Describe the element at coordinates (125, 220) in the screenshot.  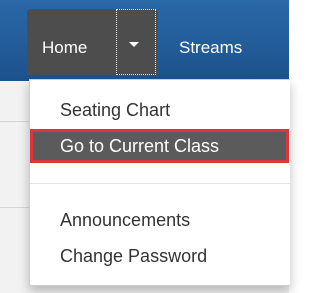
I see `menu-item-label: Announcements` at that location.